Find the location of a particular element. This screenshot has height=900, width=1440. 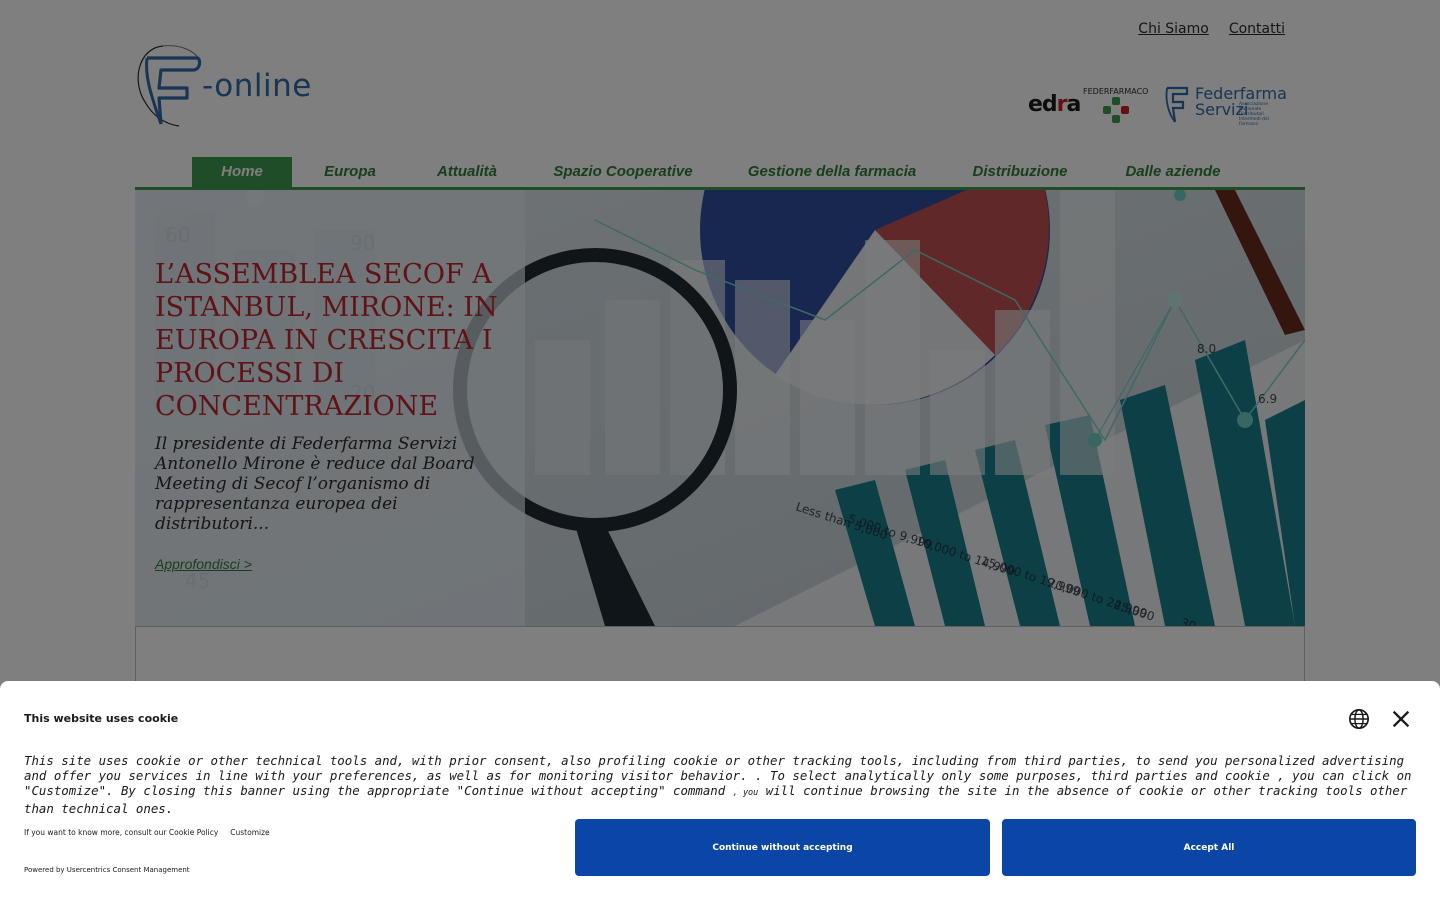

customize-link: Customize is located at coordinates (249, 832).